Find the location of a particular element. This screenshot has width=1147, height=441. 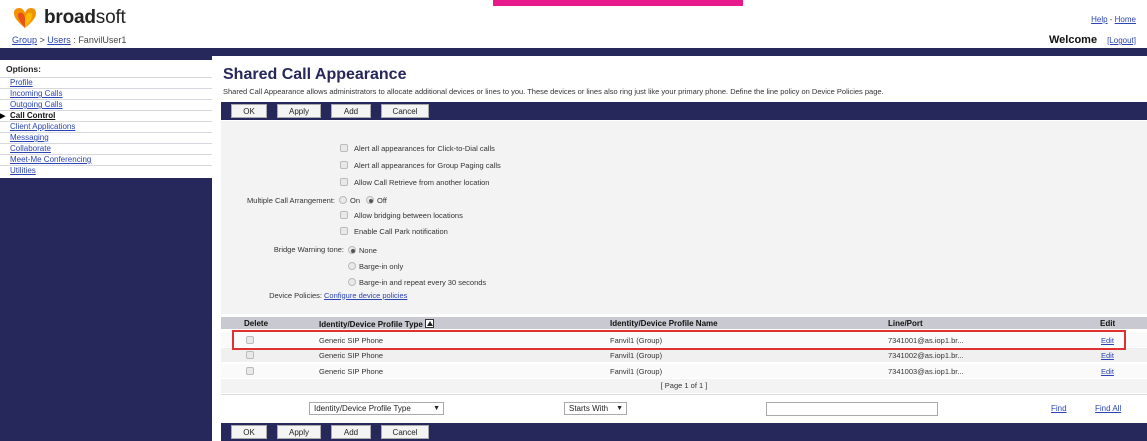

alert-click-to-dial-checkbox is located at coordinates (344, 148).